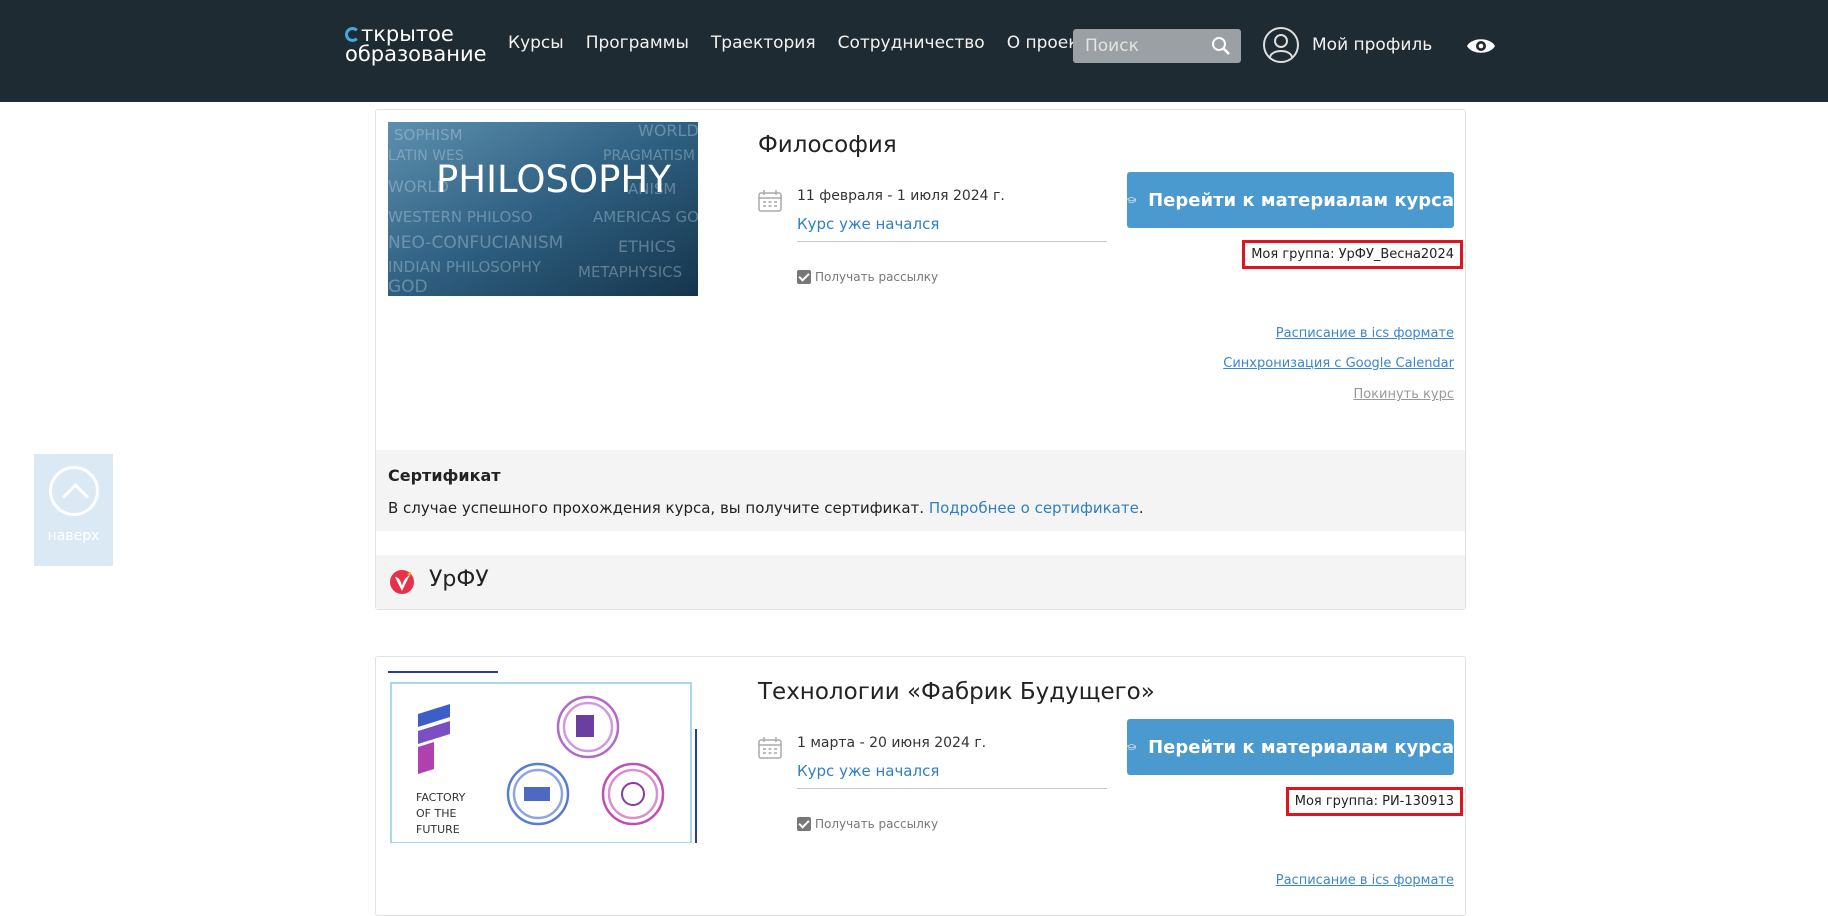 Image resolution: width=1828 pixels, height=916 pixels. I want to click on my-group-label: Моя группа: УрФУ_Весна2024, so click(1352, 254).